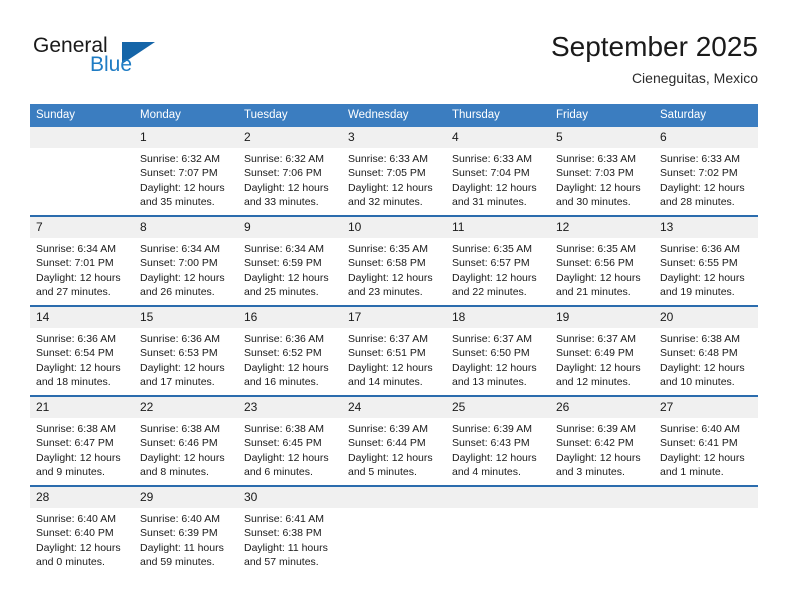  Describe the element at coordinates (595, 263) in the screenshot. I see `sunset-text: Sunset: 6:56 PM` at that location.